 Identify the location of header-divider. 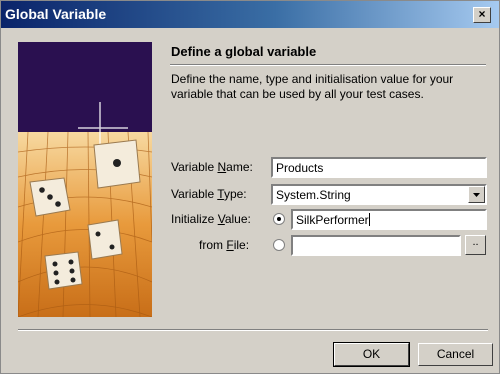
(328, 65).